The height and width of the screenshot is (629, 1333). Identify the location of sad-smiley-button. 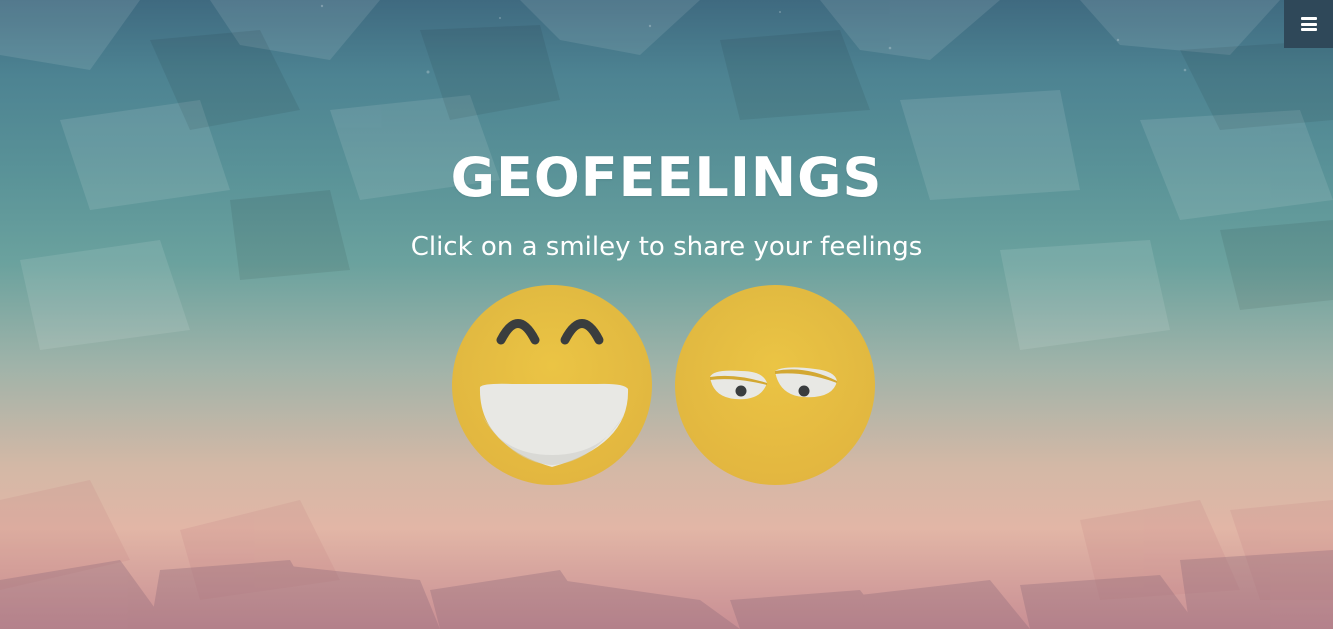
(775, 385).